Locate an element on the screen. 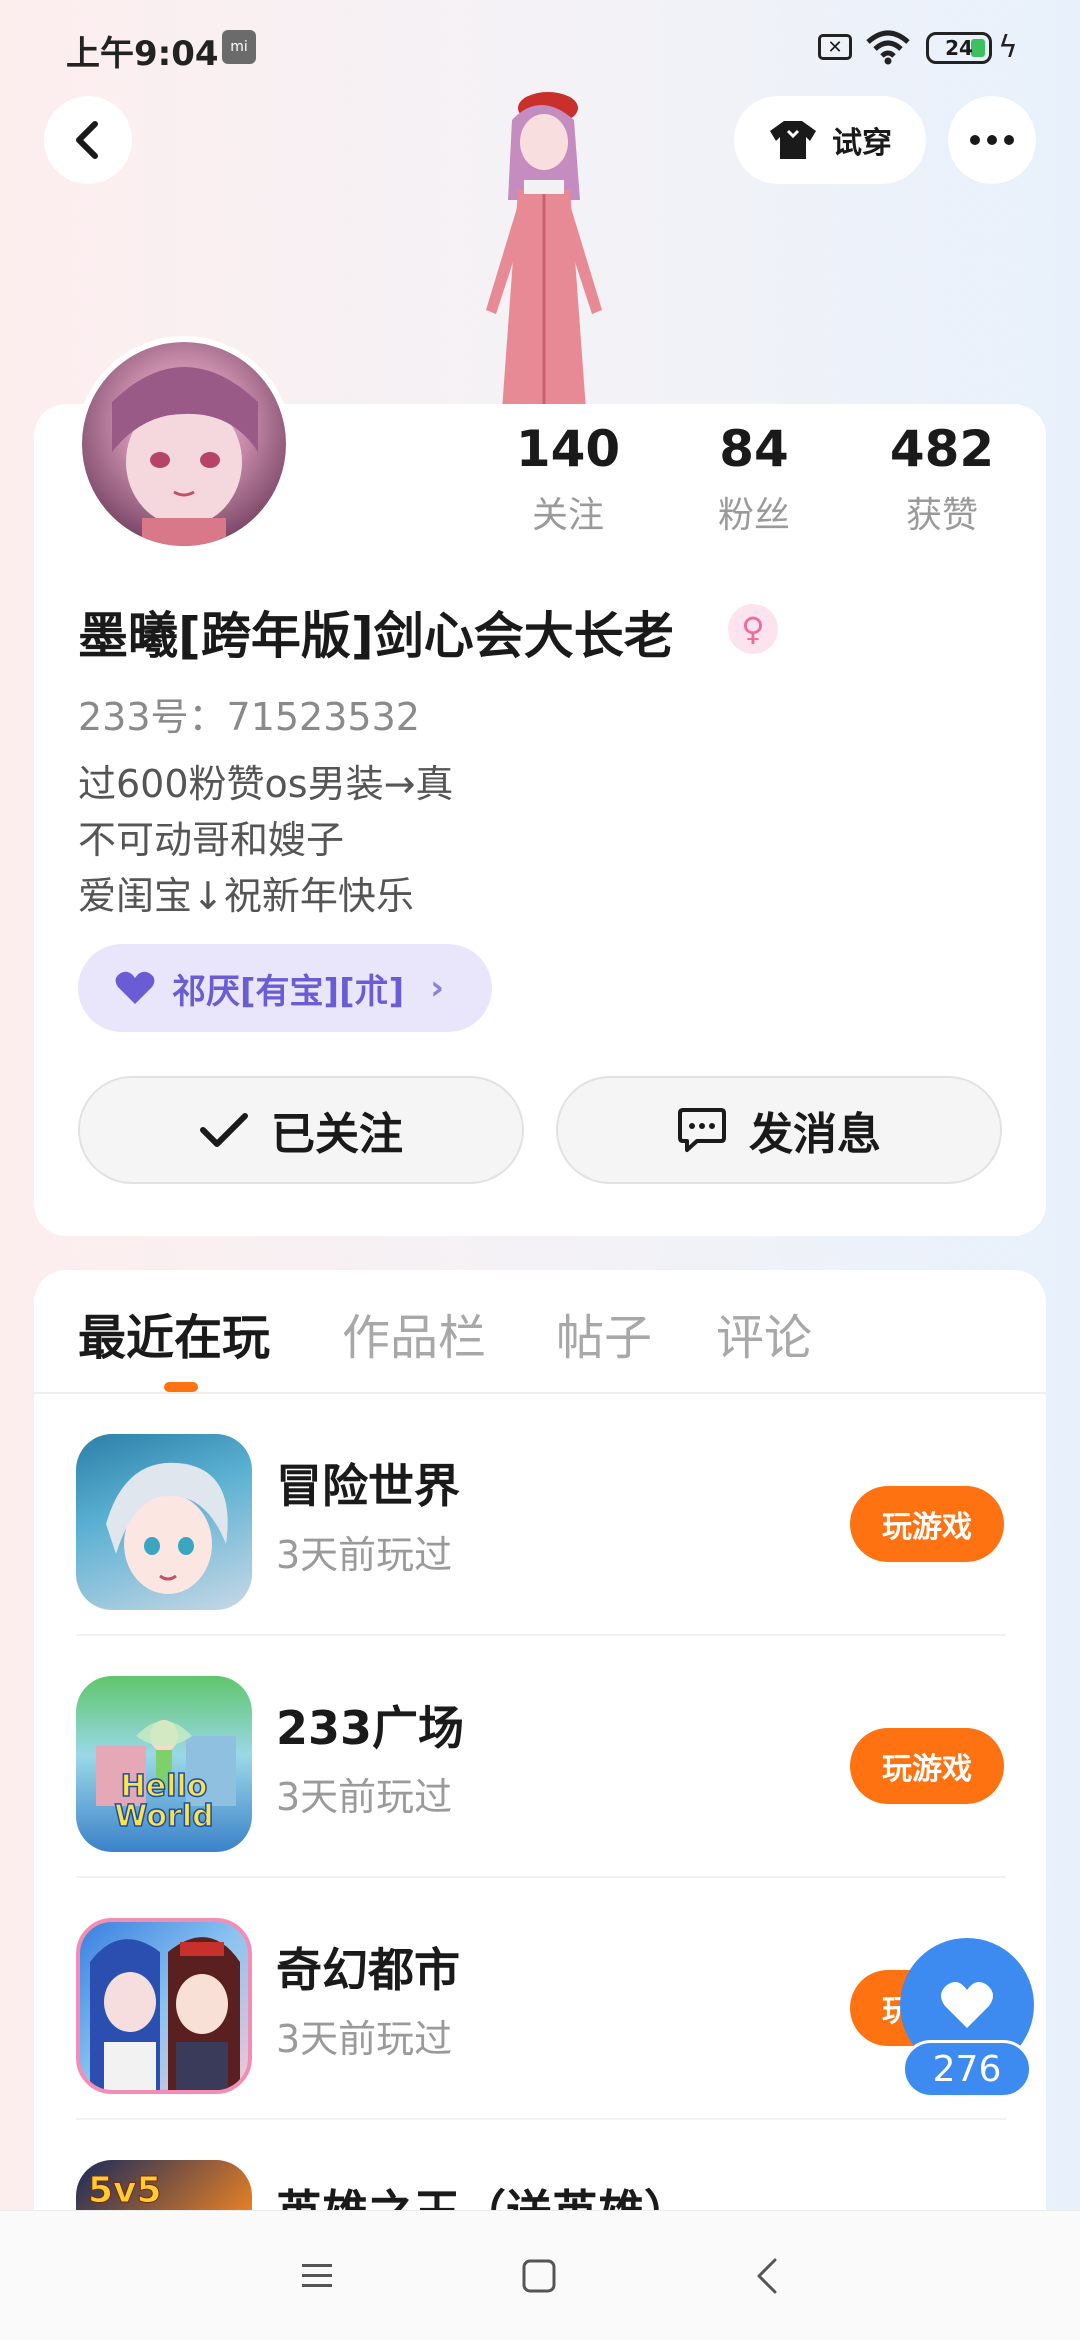  game-row: Hello World 233广场 3天前玩过 玩游戏 is located at coordinates (540, 1757).